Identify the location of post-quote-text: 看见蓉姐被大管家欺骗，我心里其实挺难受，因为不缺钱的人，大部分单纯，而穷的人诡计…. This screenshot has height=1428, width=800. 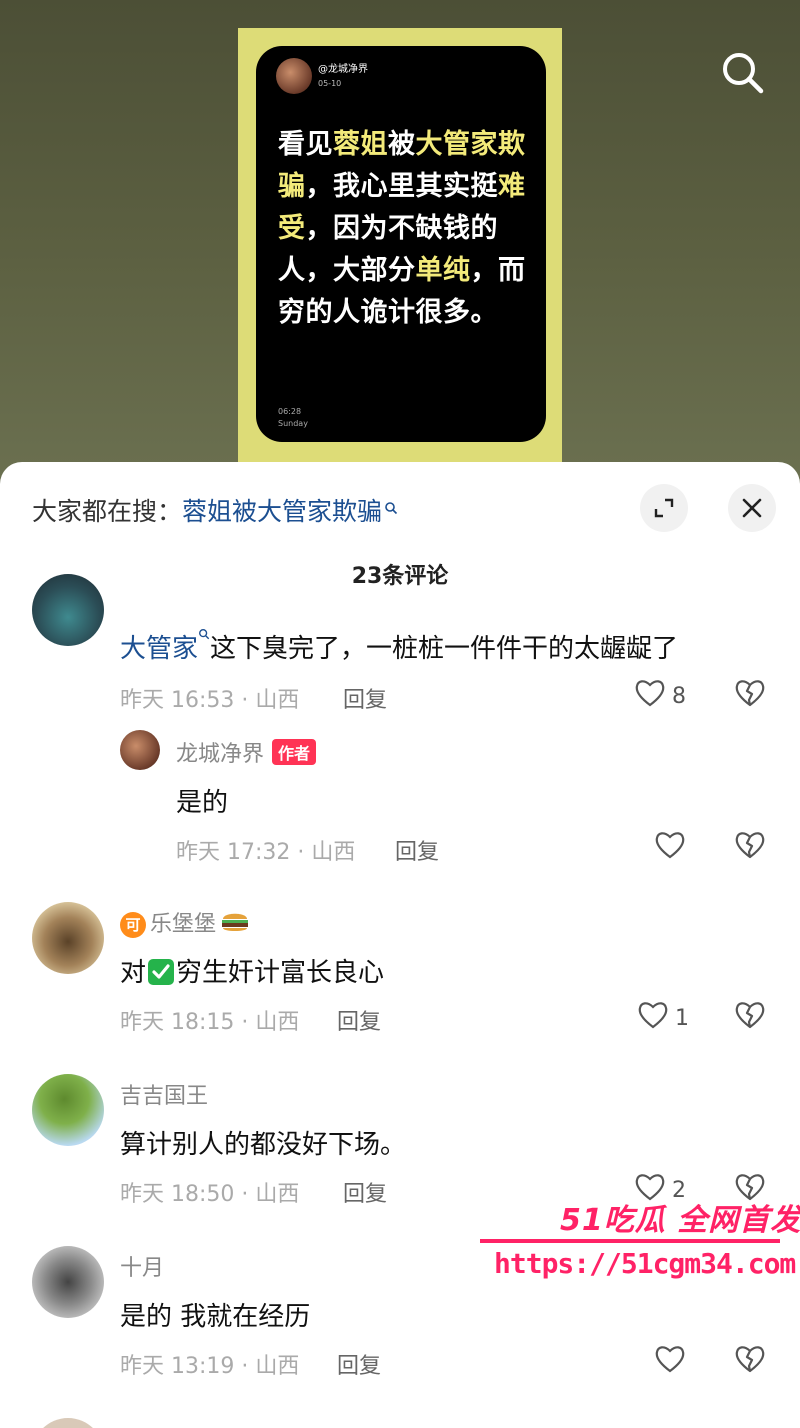
(403, 229).